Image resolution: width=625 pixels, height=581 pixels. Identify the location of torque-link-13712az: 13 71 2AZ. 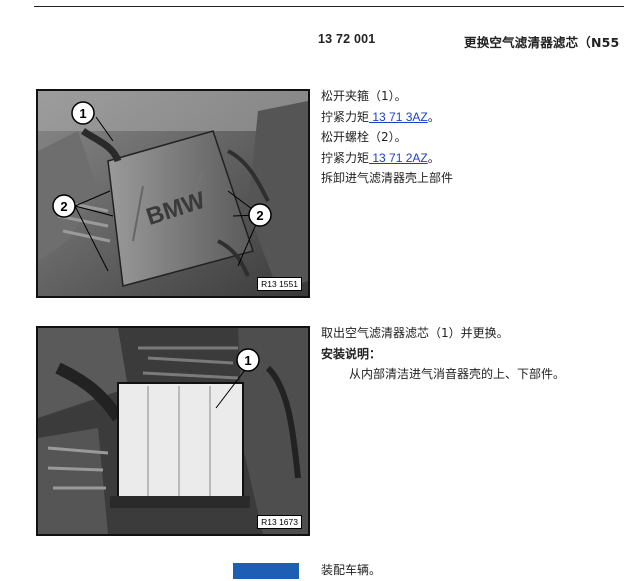
(398, 158).